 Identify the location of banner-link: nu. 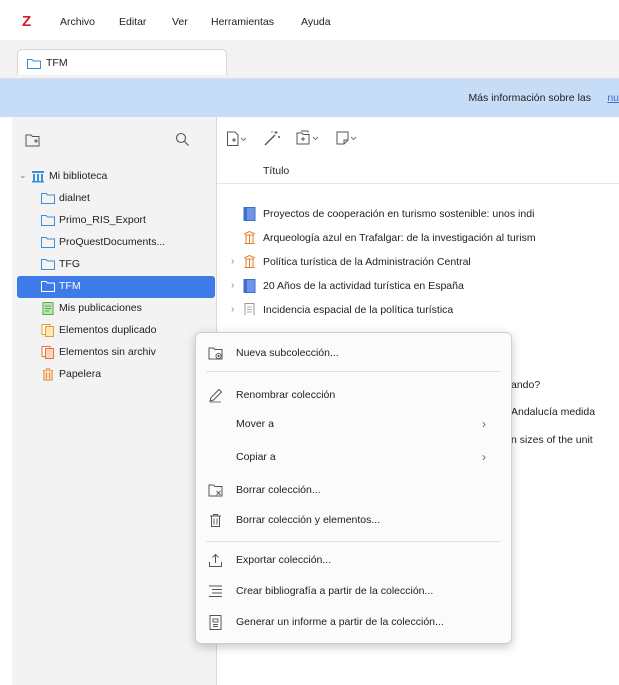
(613, 98).